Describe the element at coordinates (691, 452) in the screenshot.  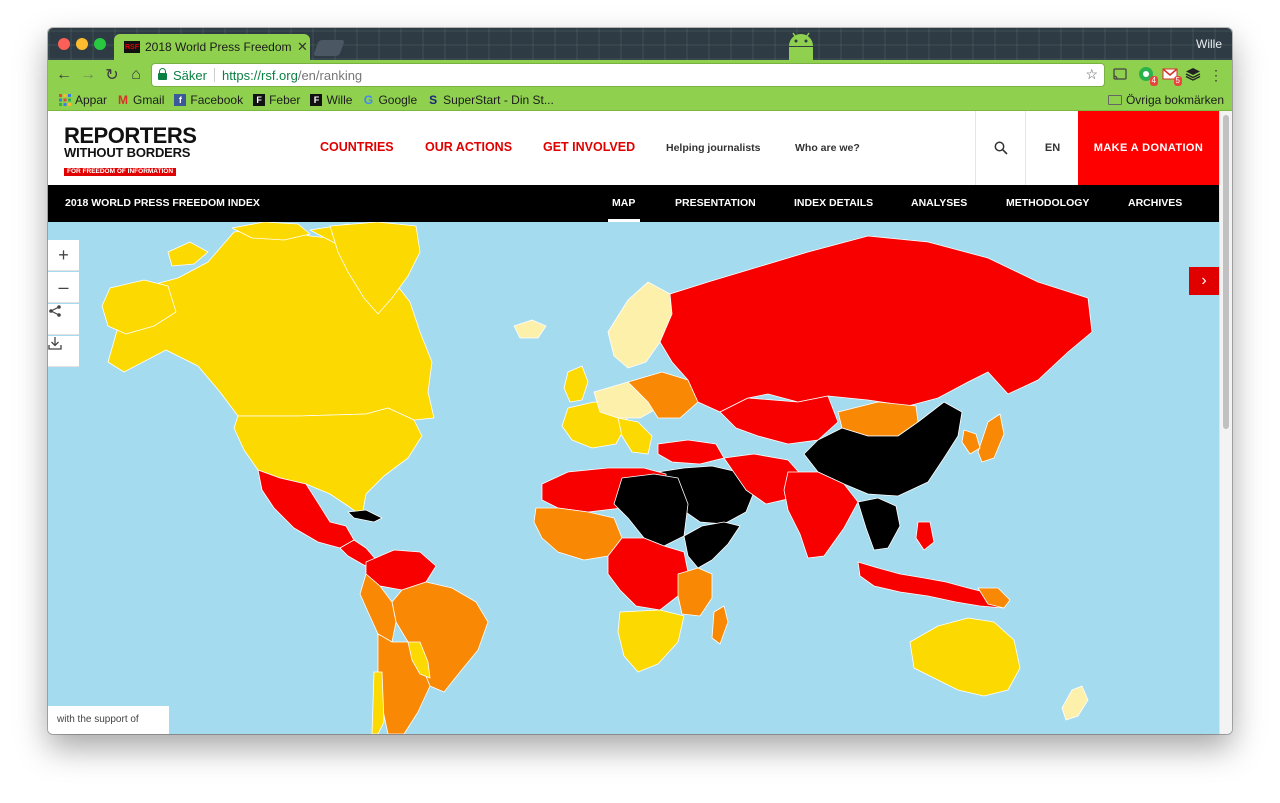
I see `turkey` at that location.